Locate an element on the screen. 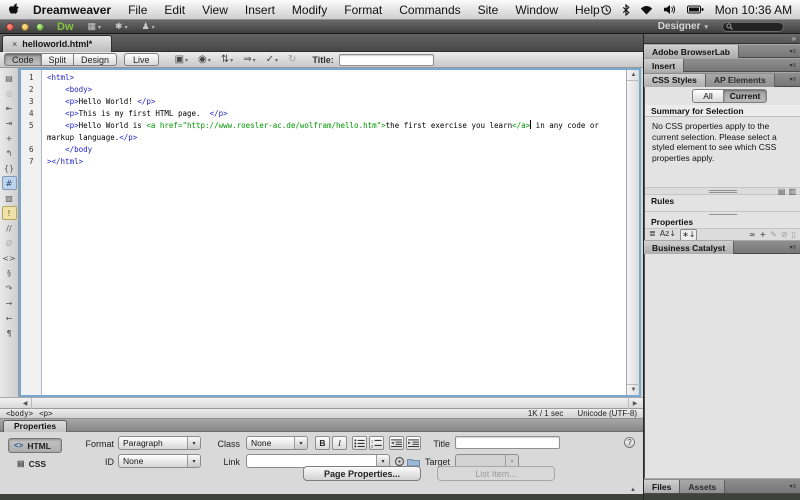 The width and height of the screenshot is (800, 500). format-dropdown-arrow is located at coordinates (193, 443).